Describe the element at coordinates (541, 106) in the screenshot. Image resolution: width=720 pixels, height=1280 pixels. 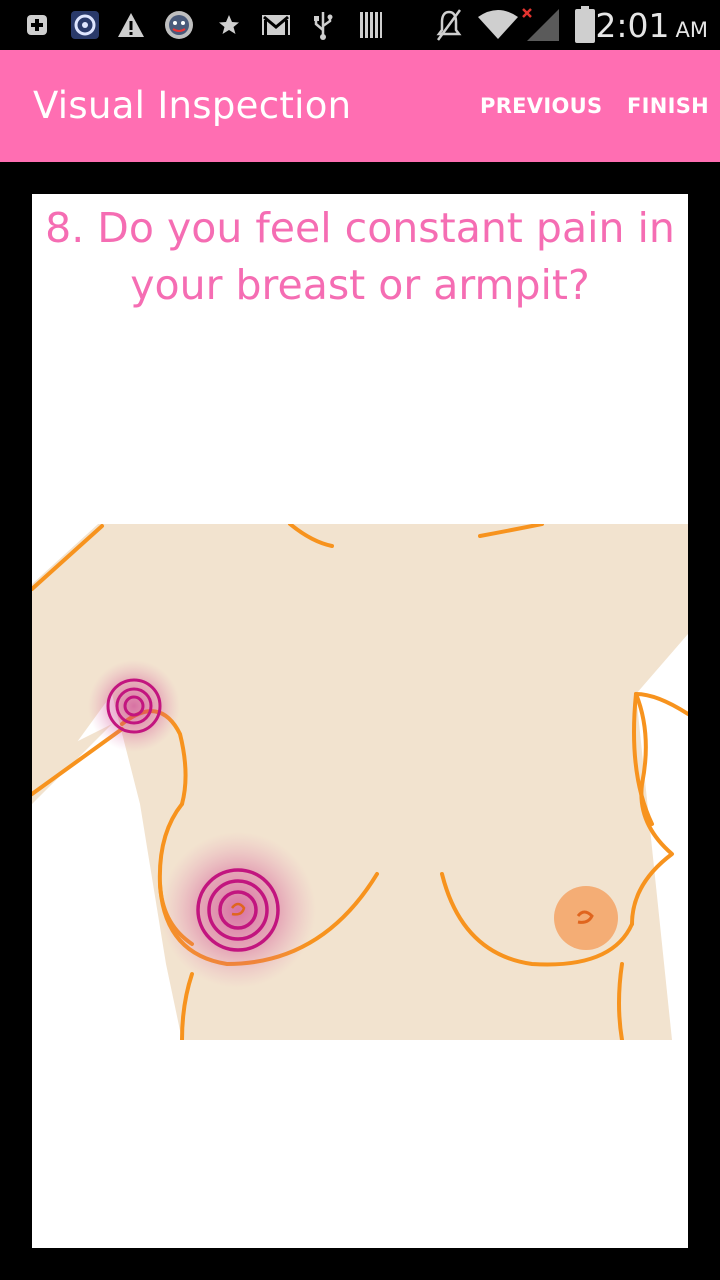
I see `previous-button: PREVIOUS` at that location.